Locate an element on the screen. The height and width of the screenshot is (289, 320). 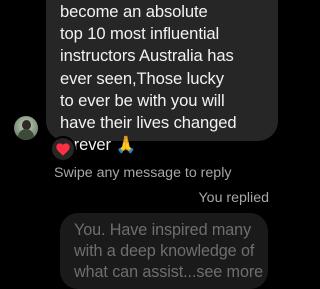
sender-avatar is located at coordinates (26, 128).